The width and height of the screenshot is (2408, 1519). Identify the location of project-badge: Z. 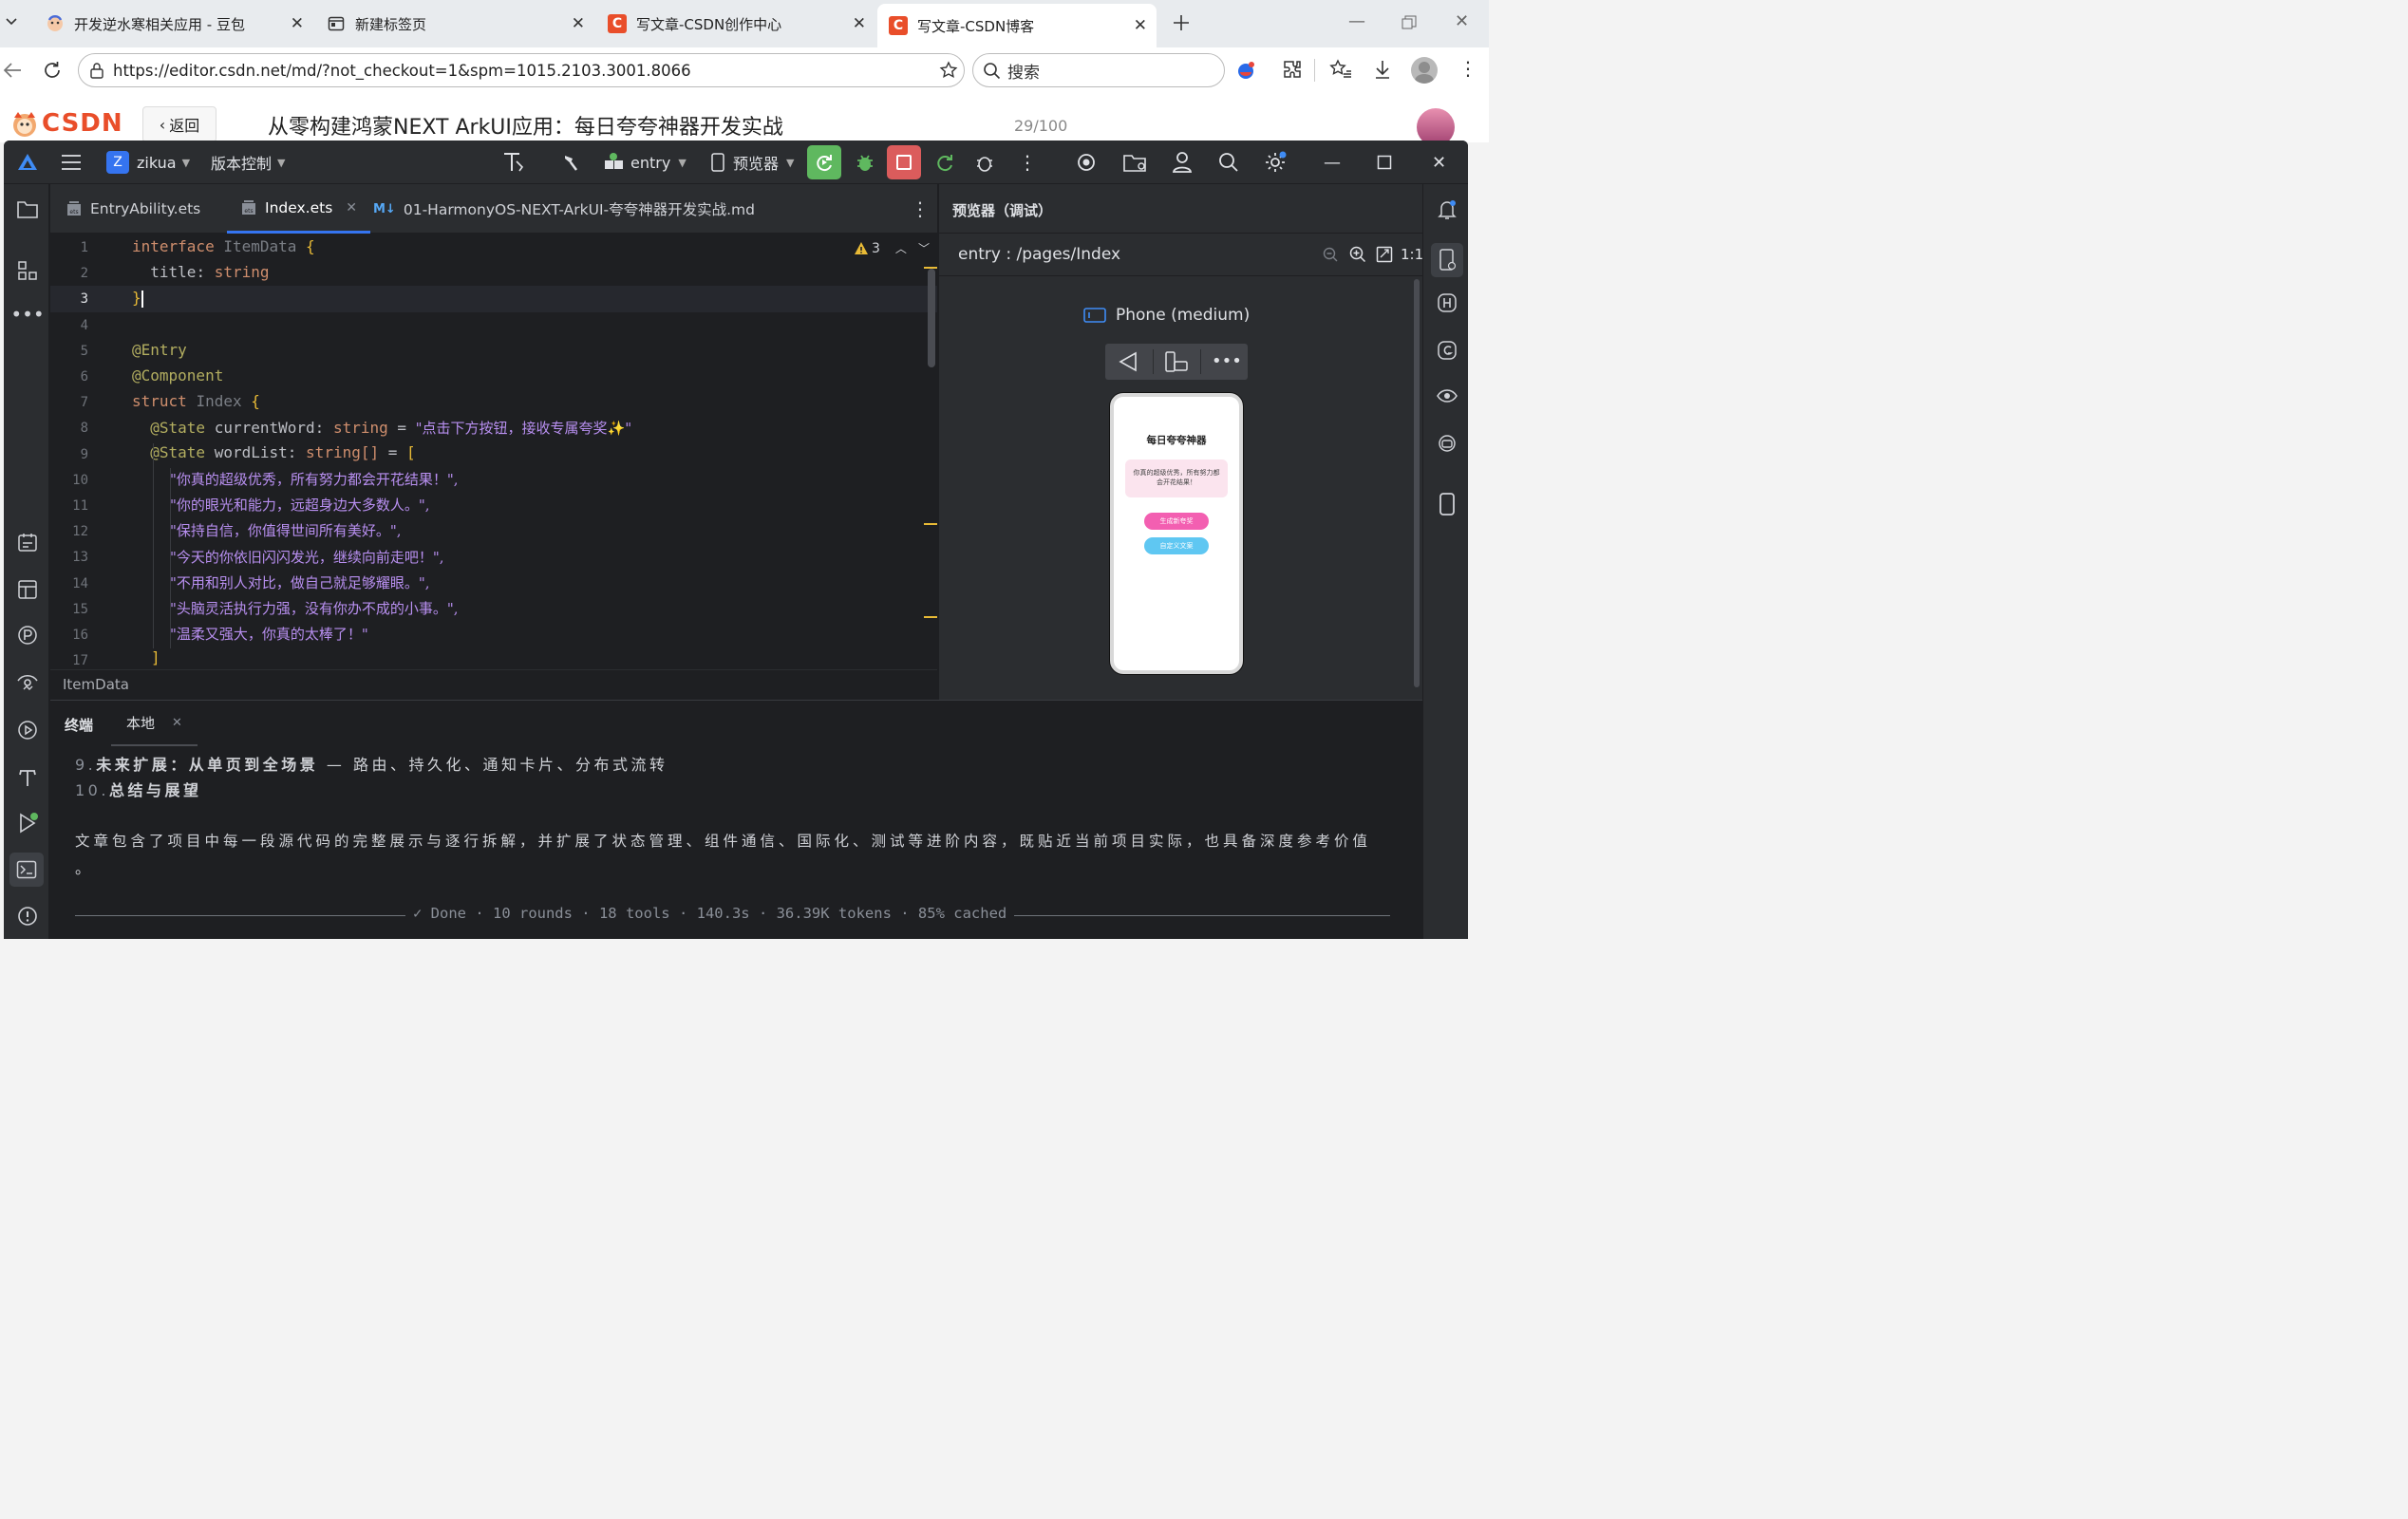
(117, 162).